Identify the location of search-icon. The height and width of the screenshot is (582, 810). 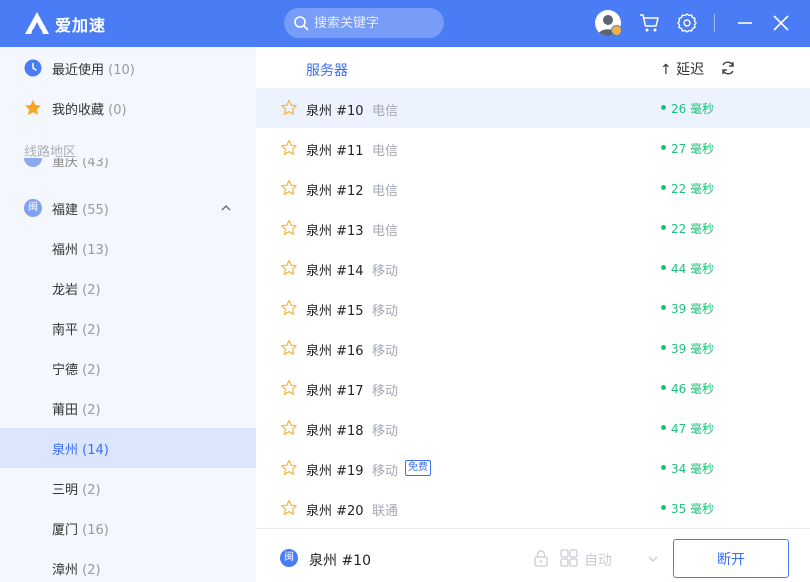
(301, 23).